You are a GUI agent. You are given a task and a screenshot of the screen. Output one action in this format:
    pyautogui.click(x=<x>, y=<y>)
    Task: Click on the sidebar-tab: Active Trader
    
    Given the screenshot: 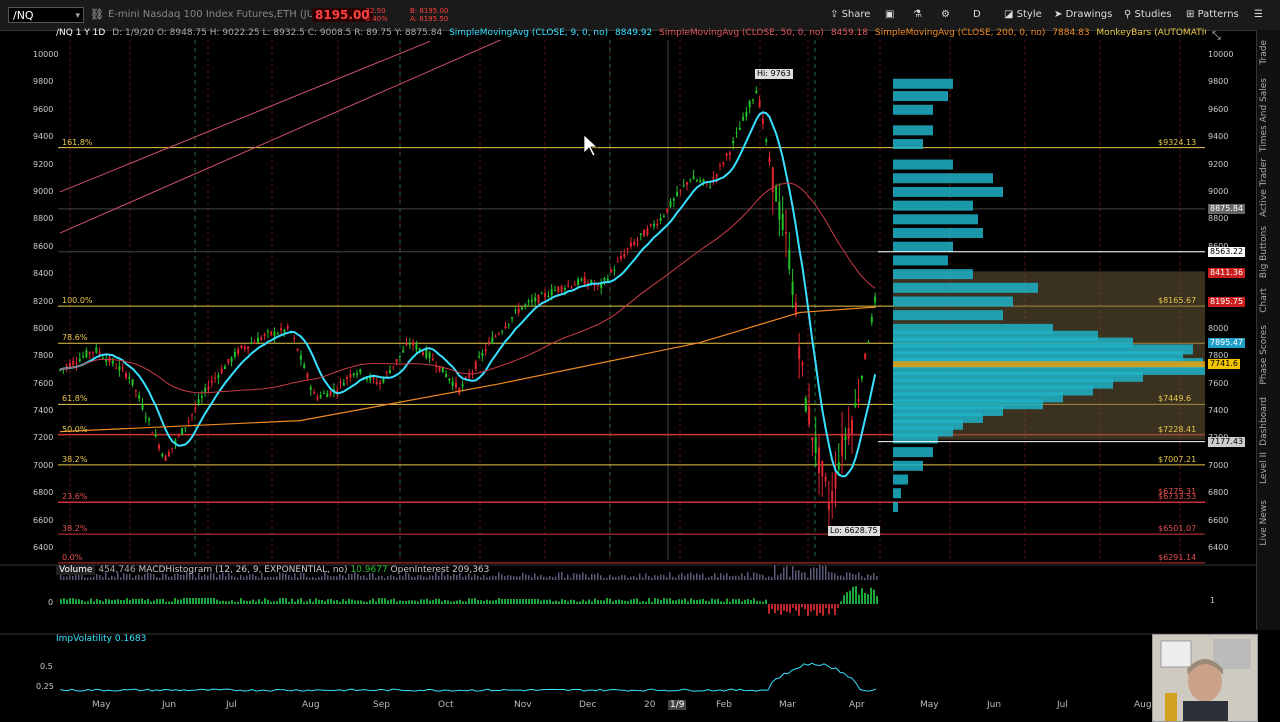 What is the action you would take?
    pyautogui.click(x=1264, y=187)
    